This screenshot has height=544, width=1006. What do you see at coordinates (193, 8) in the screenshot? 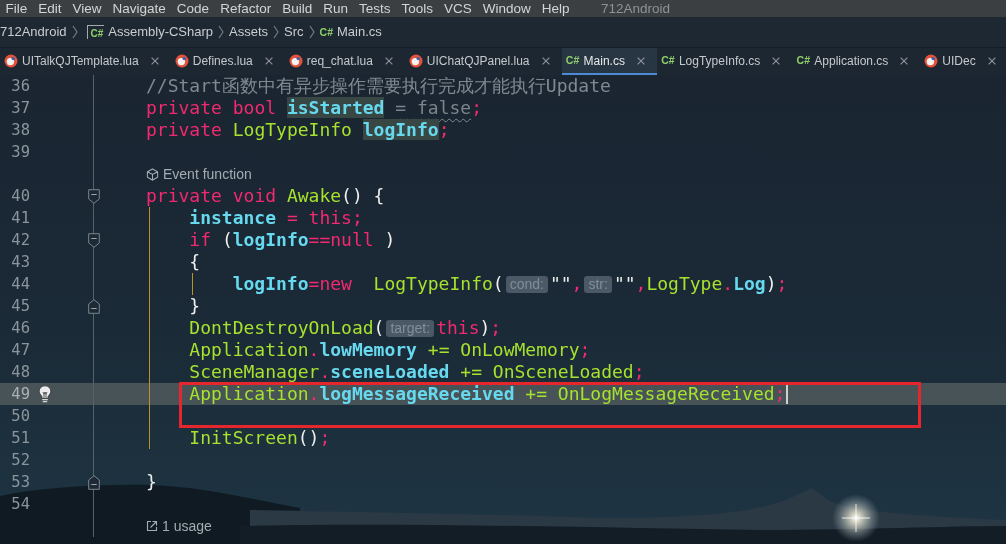
I see `menu-item: Code` at bounding box center [193, 8].